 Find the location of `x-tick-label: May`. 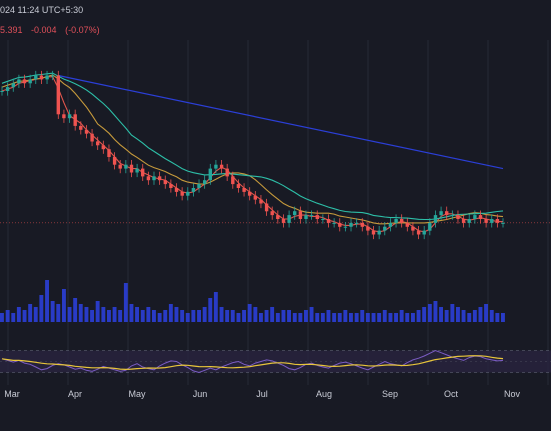

x-tick-label: May is located at coordinates (137, 394).